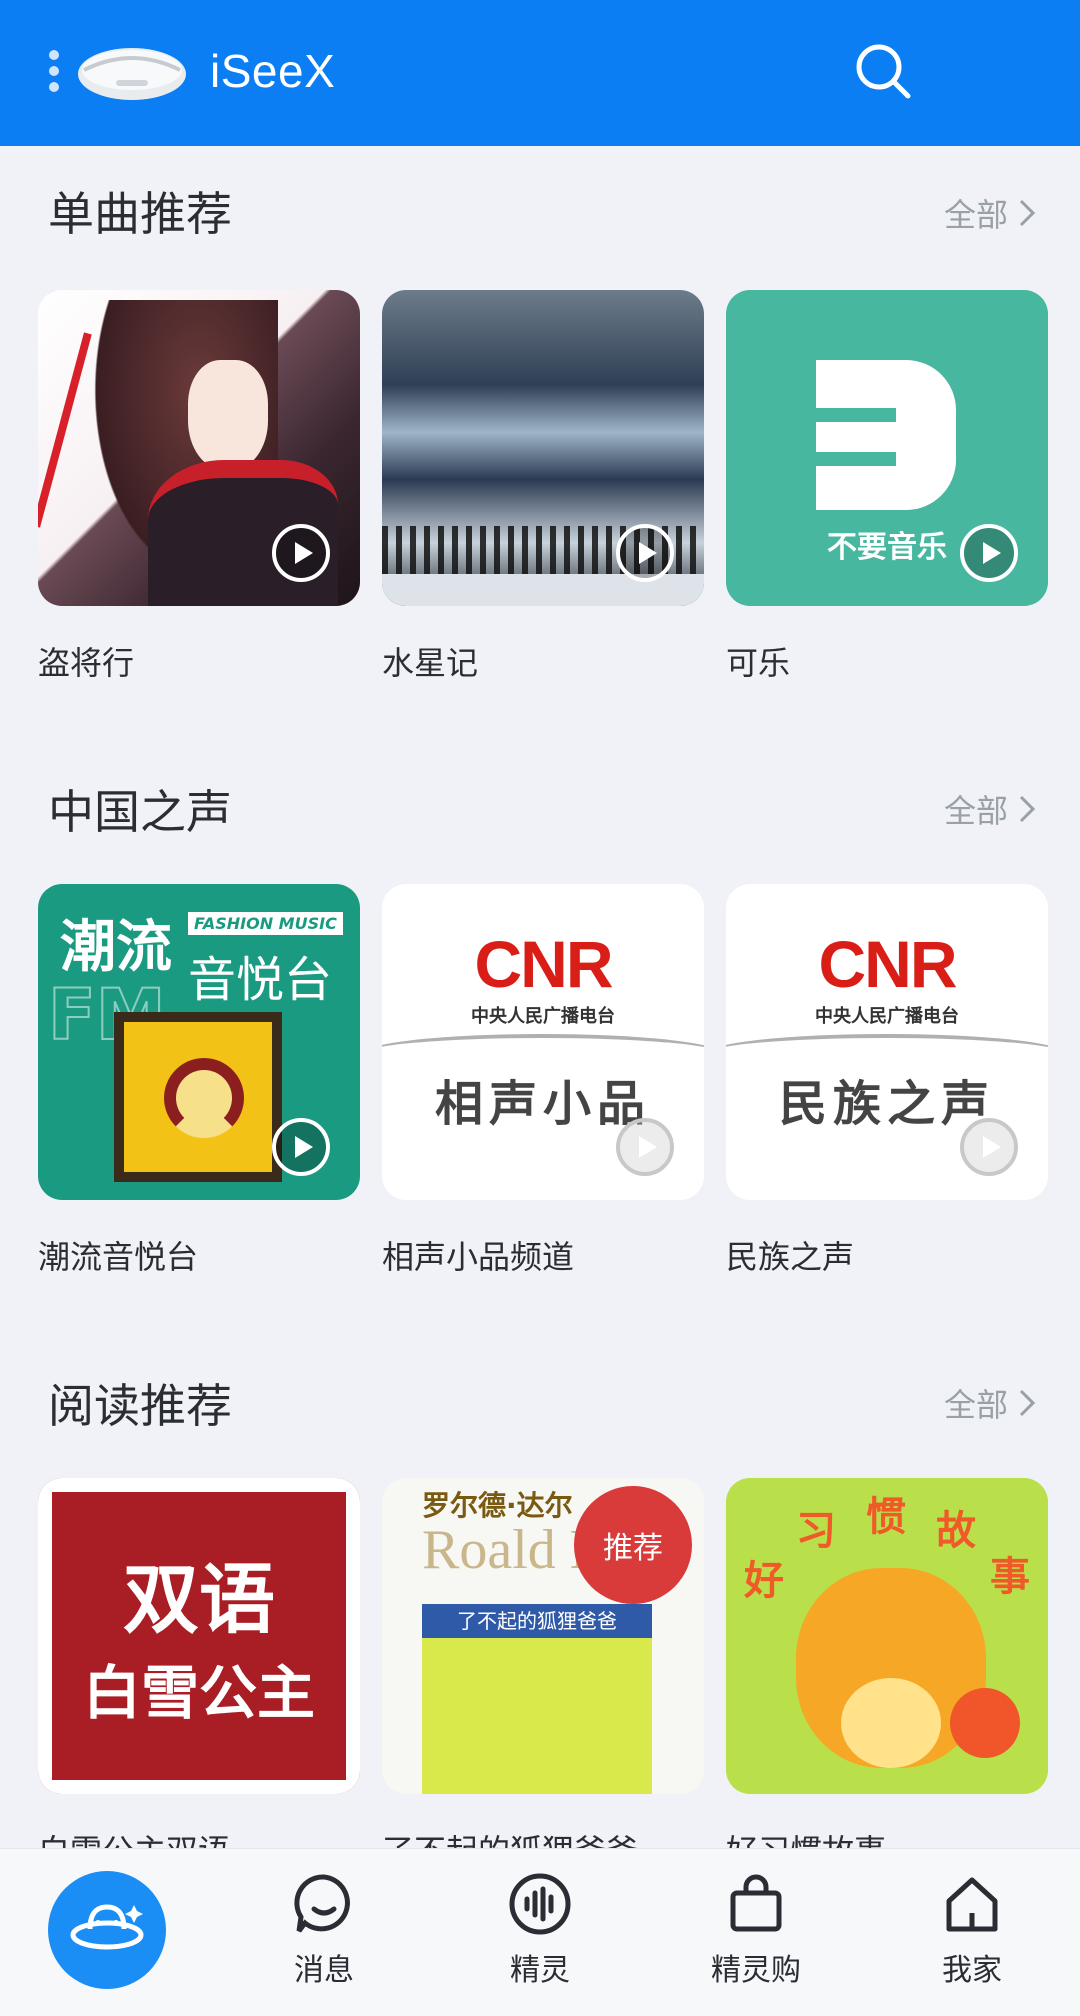 Image resolution: width=1080 pixels, height=2016 pixels. Describe the element at coordinates (273, 71) in the screenshot. I see `app-title: iSeeX` at that location.